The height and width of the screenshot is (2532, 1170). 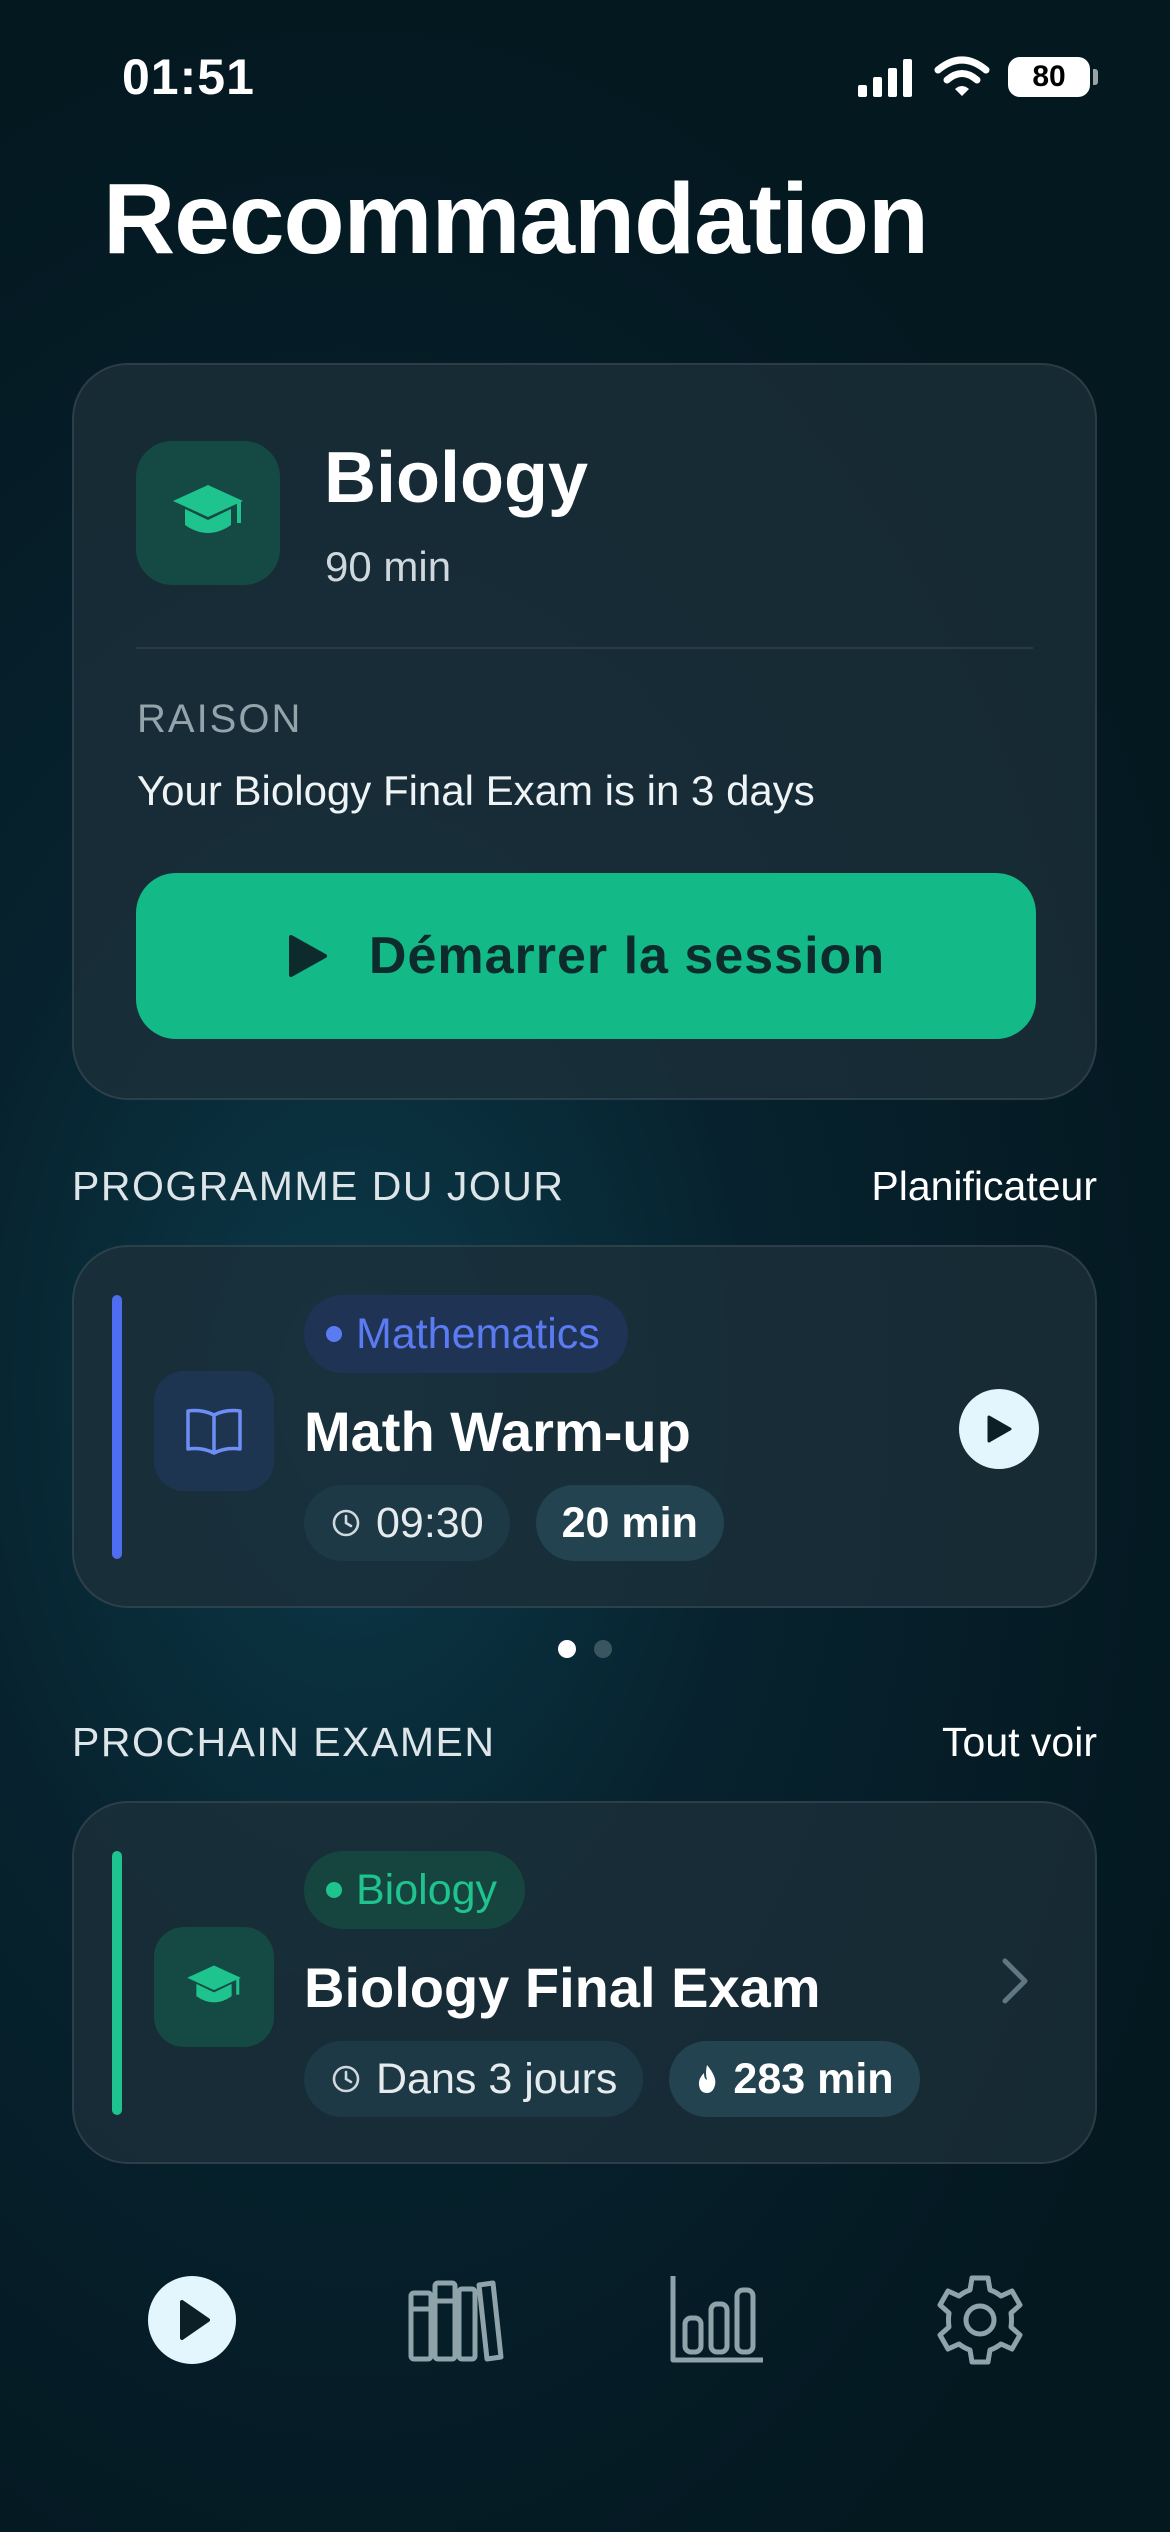 I want to click on nav-library, so click(x=455, y=2320).